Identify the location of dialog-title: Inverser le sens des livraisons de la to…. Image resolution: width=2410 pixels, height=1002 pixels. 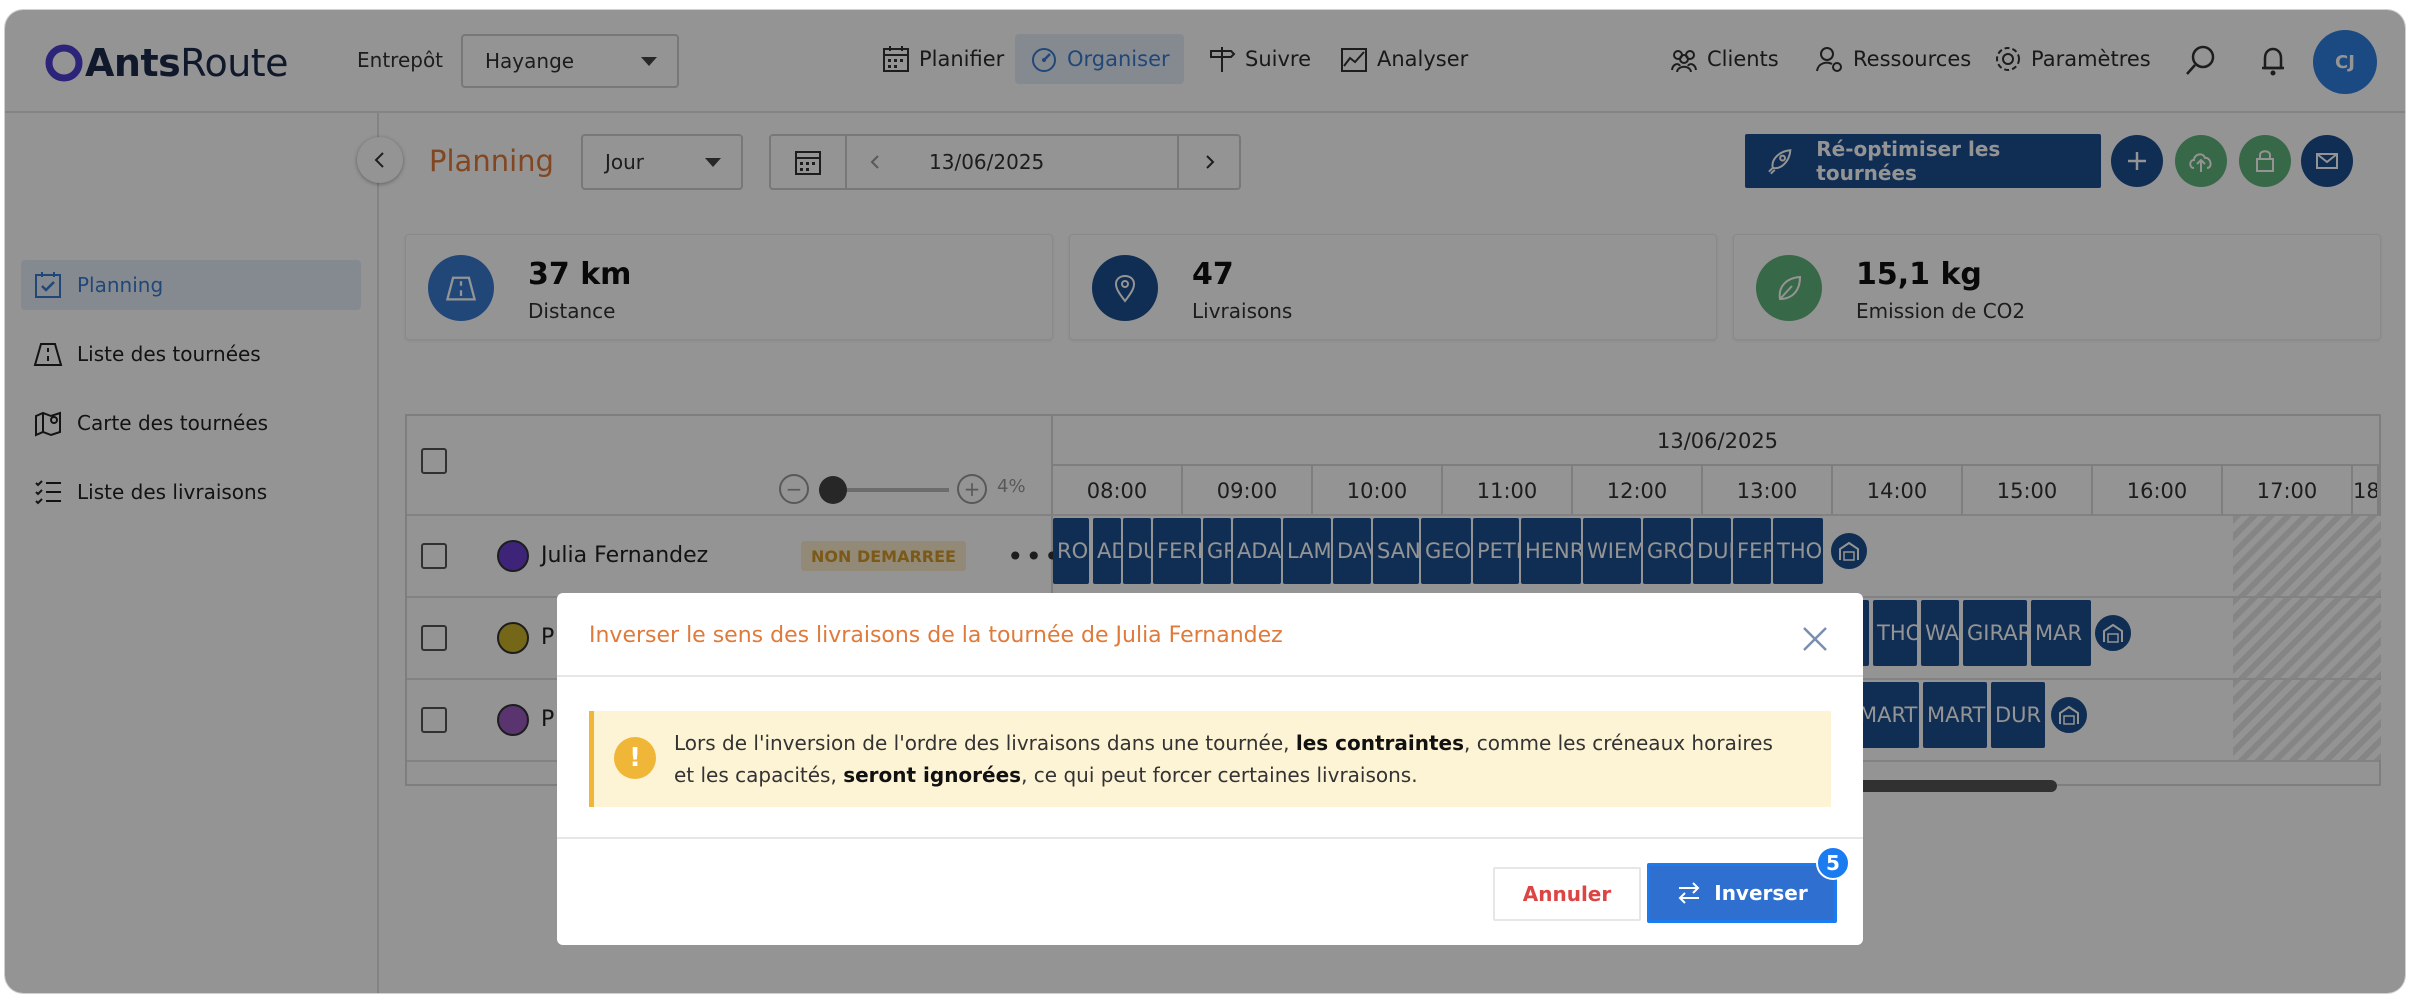
(936, 635).